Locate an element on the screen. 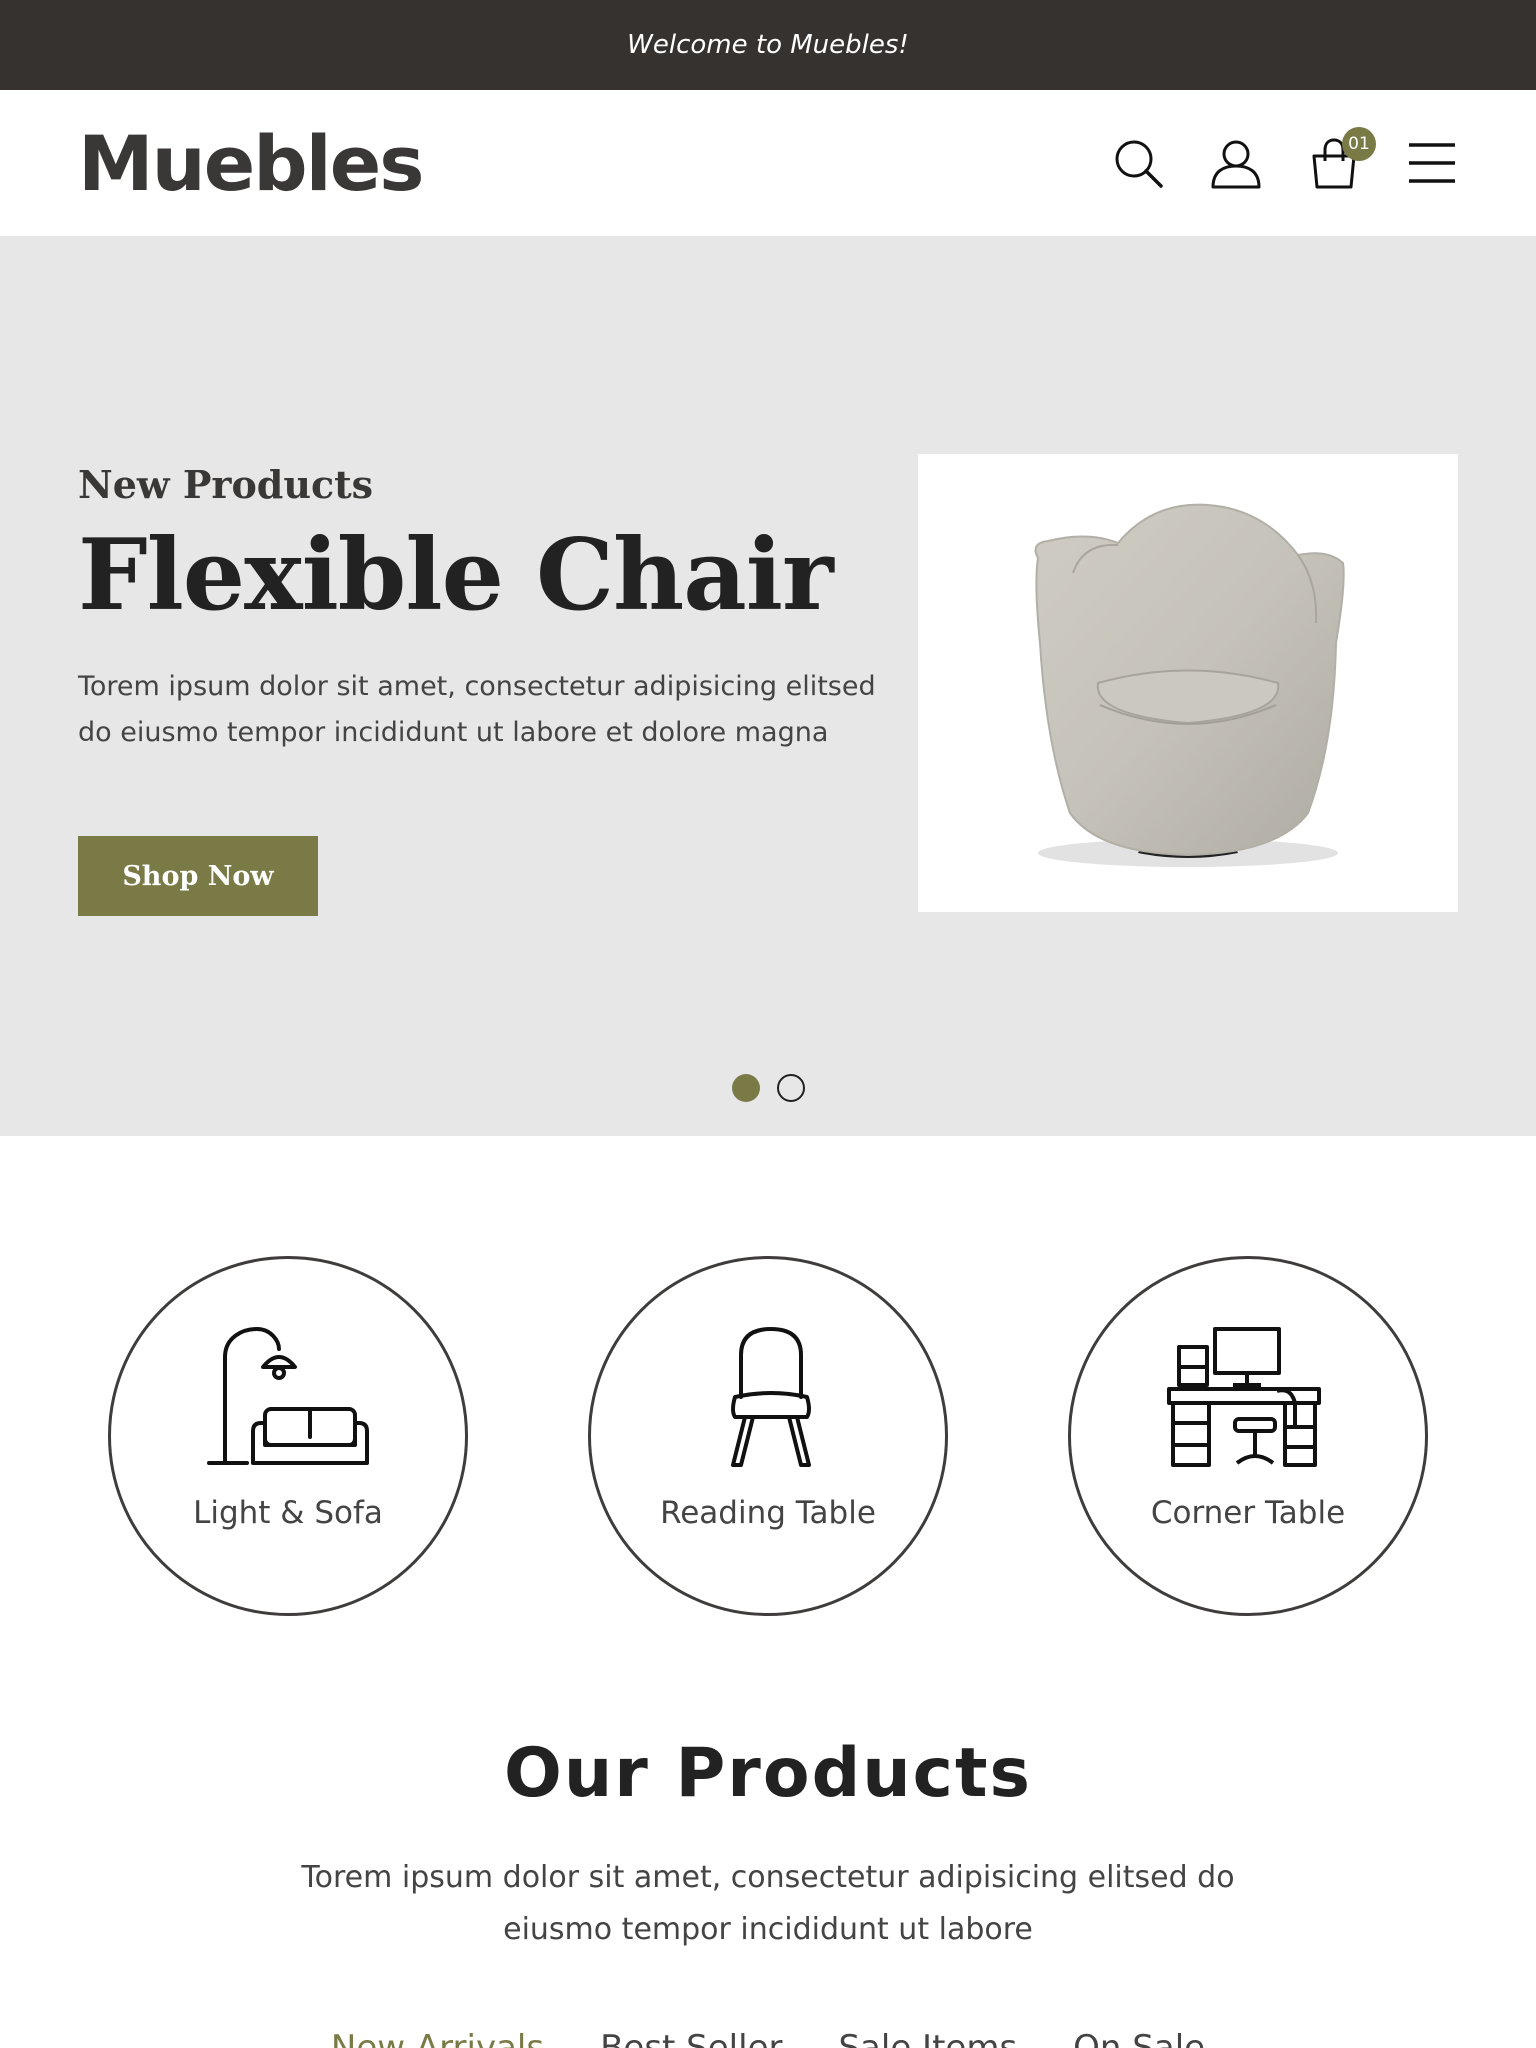  category-label: Light & Sofa is located at coordinates (288, 1513).